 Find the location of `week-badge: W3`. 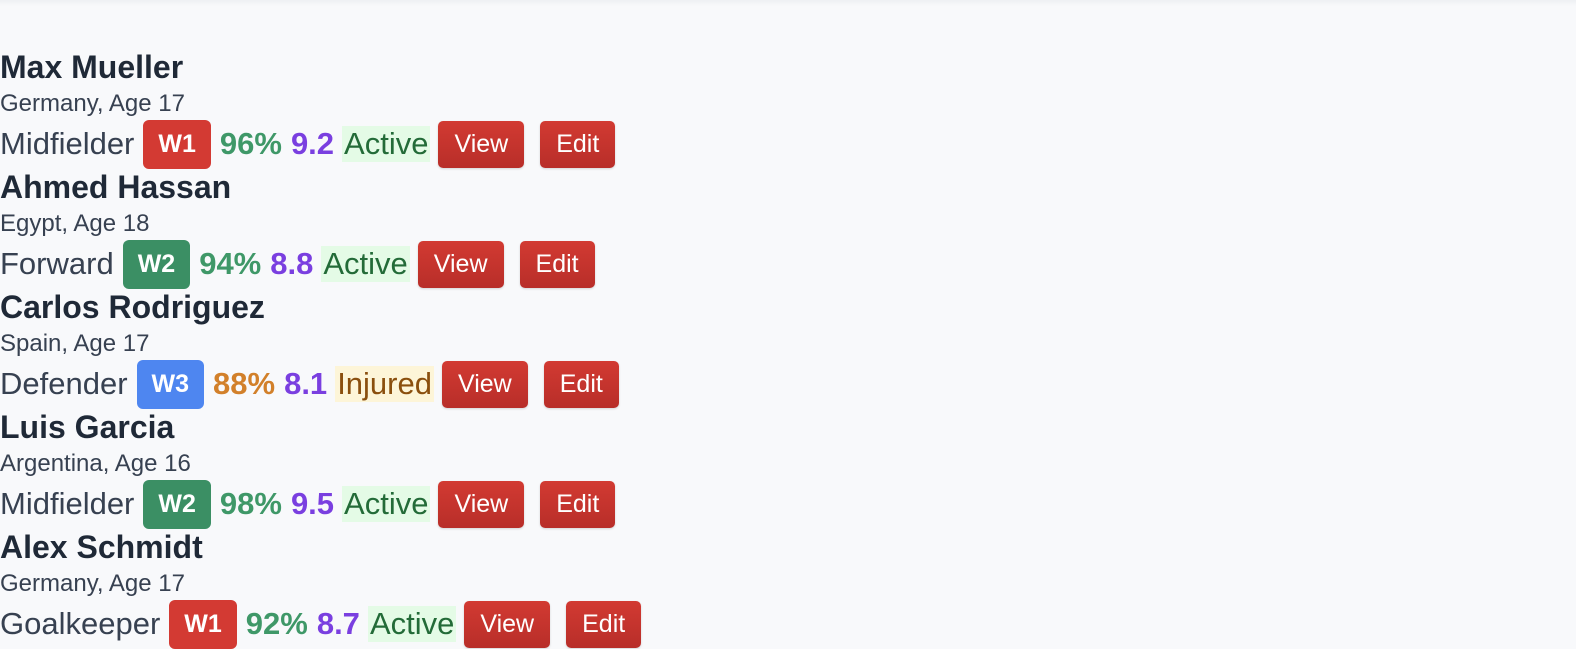

week-badge: W3 is located at coordinates (170, 384).